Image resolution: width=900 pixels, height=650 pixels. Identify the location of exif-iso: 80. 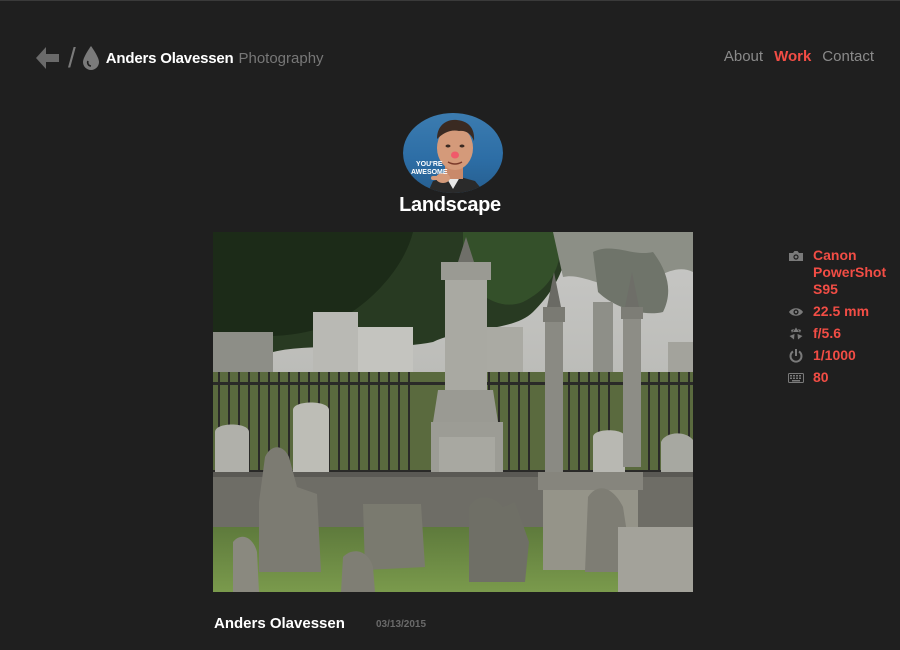
(843, 377).